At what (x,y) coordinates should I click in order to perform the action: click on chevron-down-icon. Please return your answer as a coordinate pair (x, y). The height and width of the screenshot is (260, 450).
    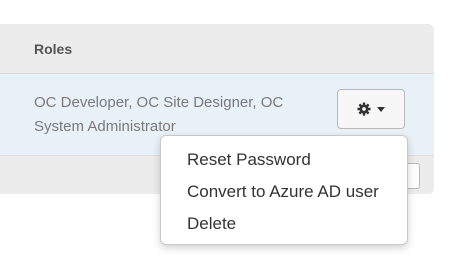
    Looking at the image, I should click on (381, 109).